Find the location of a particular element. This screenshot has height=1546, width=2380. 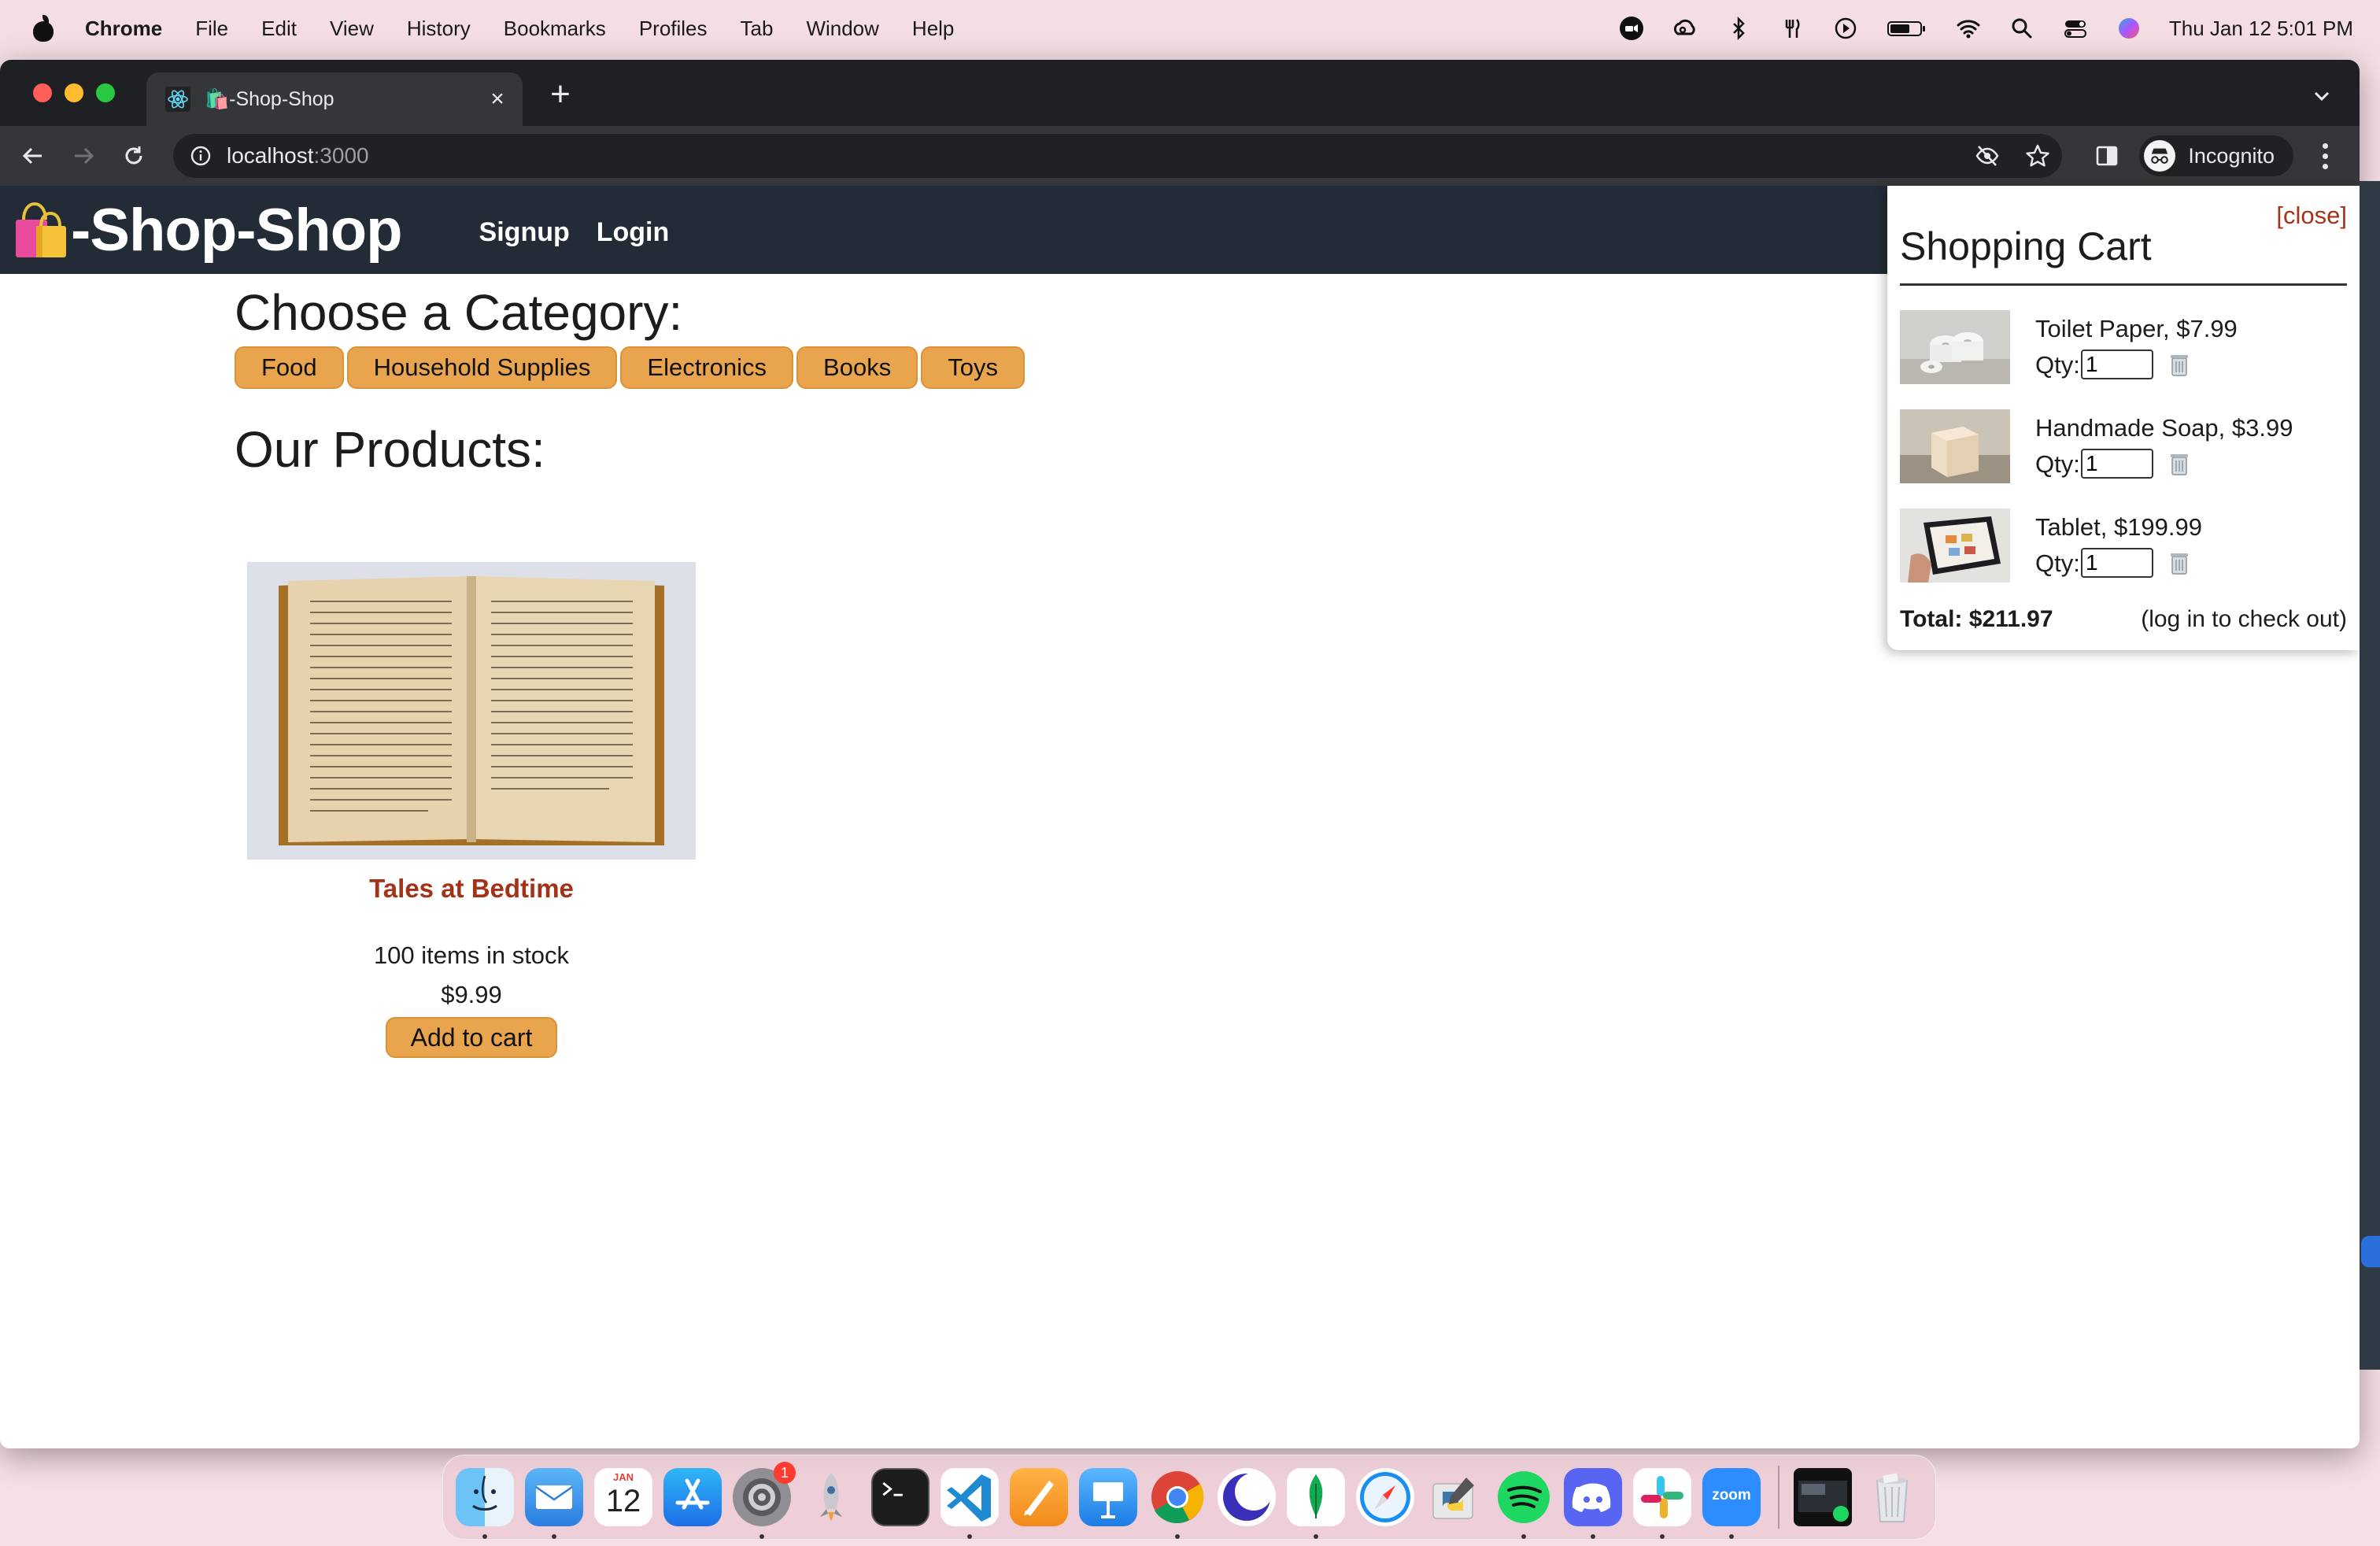

cart-close-link: [close] is located at coordinates (2311, 216).